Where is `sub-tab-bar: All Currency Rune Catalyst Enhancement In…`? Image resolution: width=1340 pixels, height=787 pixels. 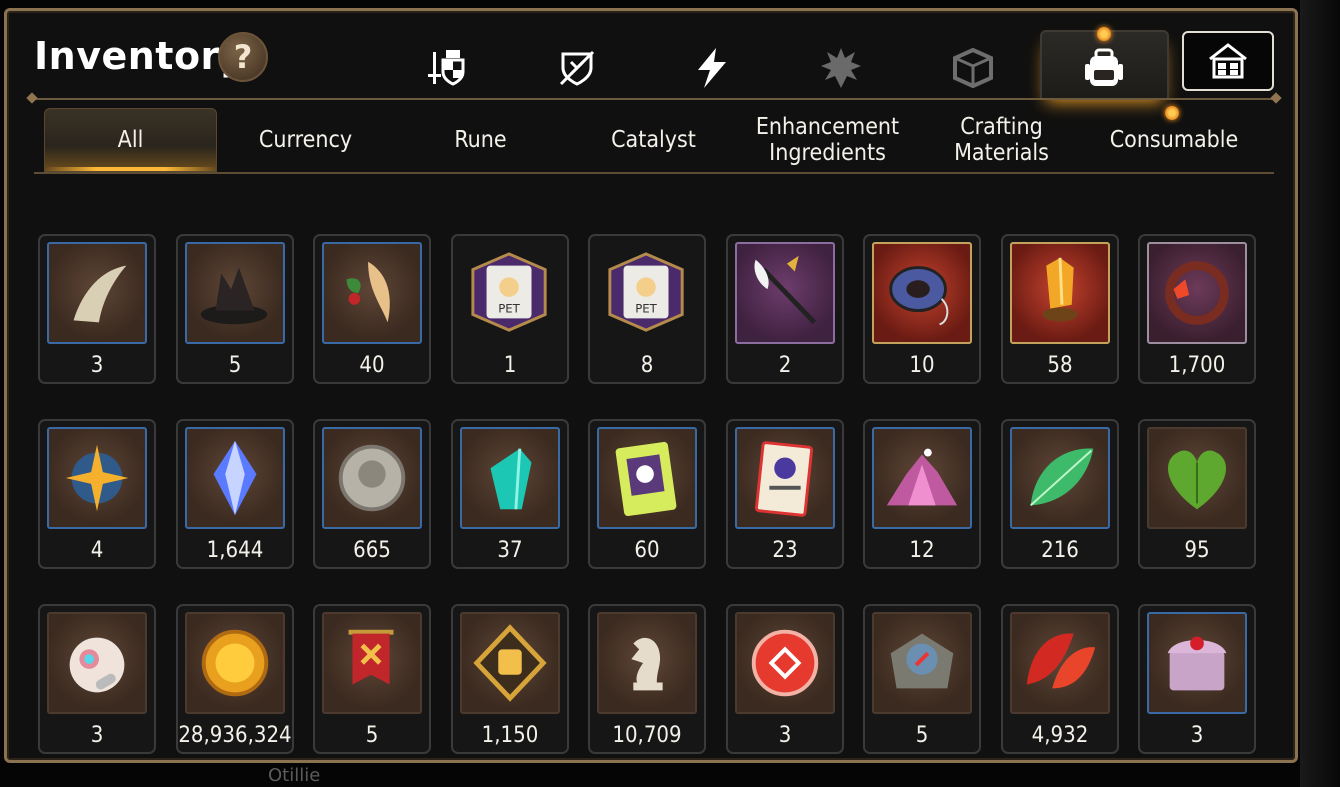
sub-tab-bar: All Currency Rune Catalyst Enhancement In… is located at coordinates (660, 140).